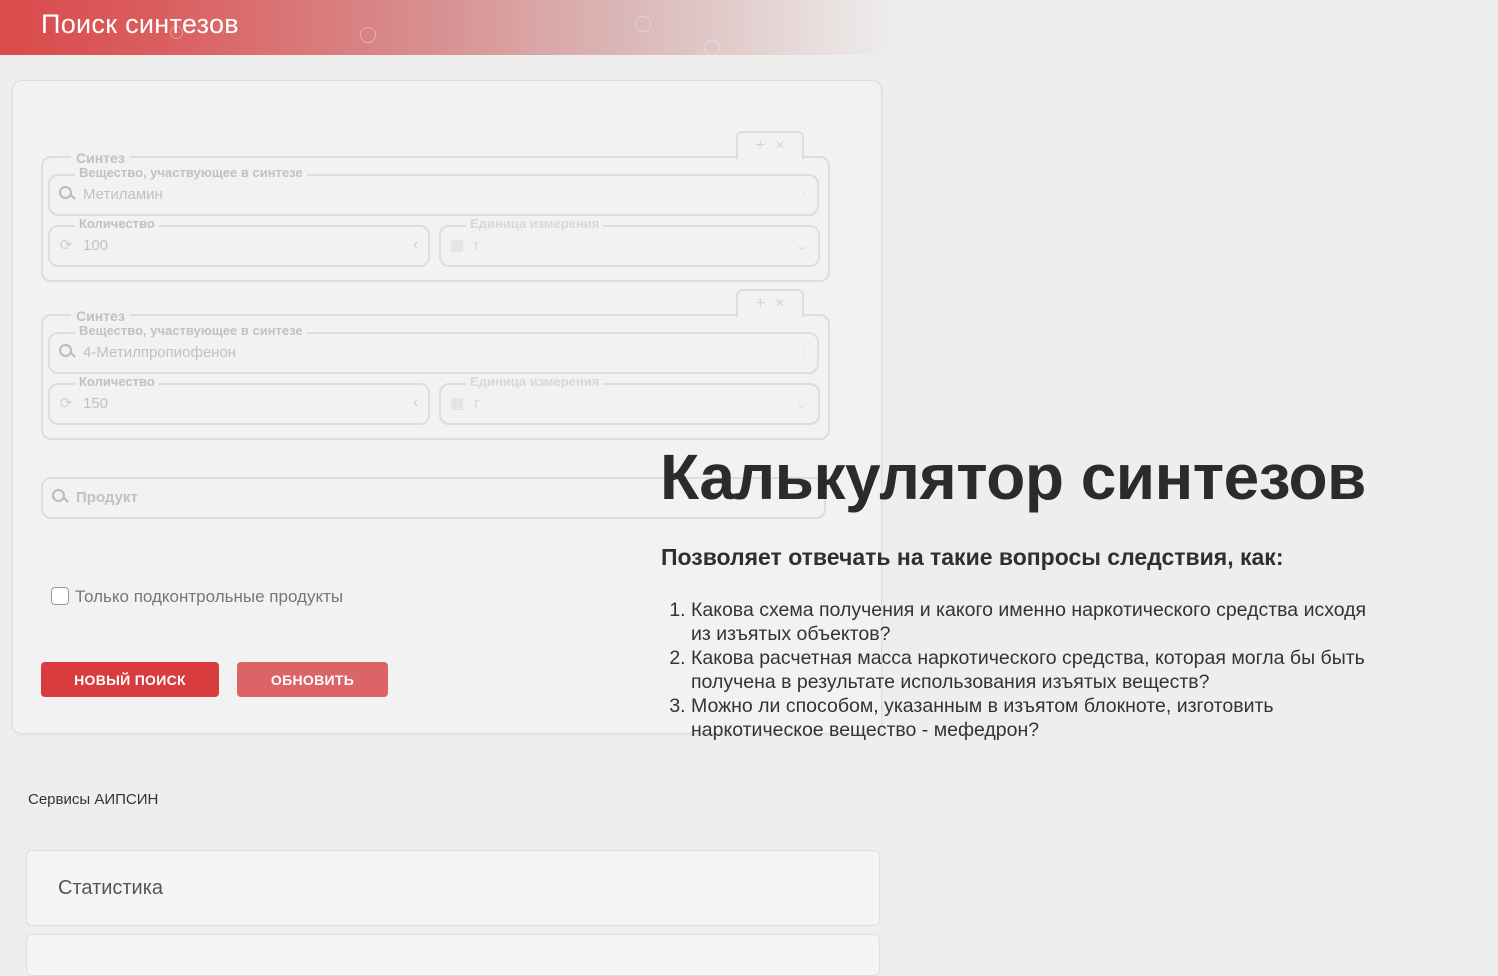 This screenshot has width=1498, height=976. I want to click on product-placeholder: Продукт, so click(107, 497).